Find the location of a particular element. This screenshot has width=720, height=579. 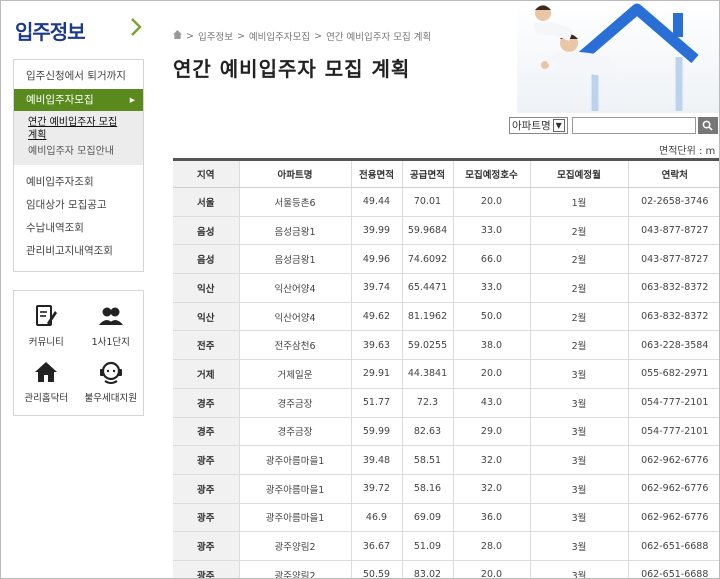

cell-apartment: 서울등촌6 is located at coordinates (294, 202).